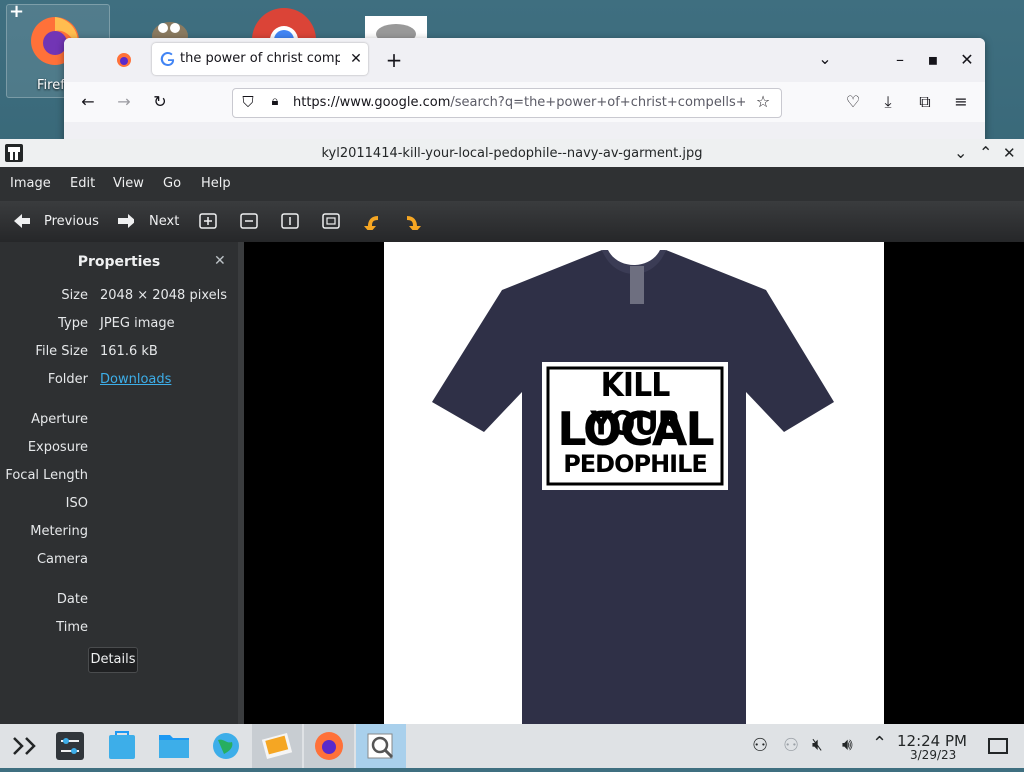 The height and width of the screenshot is (772, 1024). I want to click on reload-button: ↻, so click(160, 102).